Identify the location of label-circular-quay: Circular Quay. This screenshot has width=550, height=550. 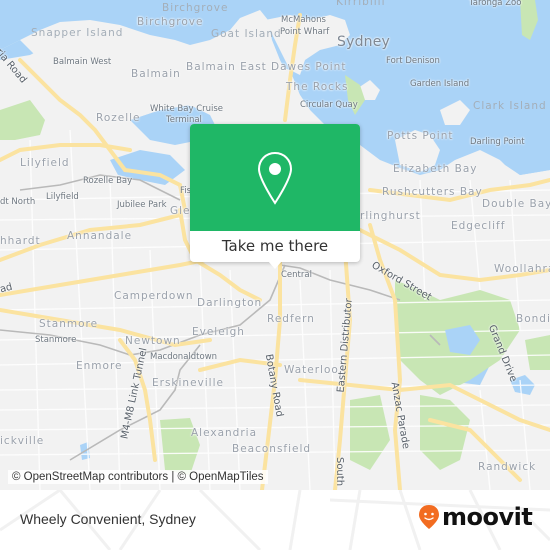
(329, 105).